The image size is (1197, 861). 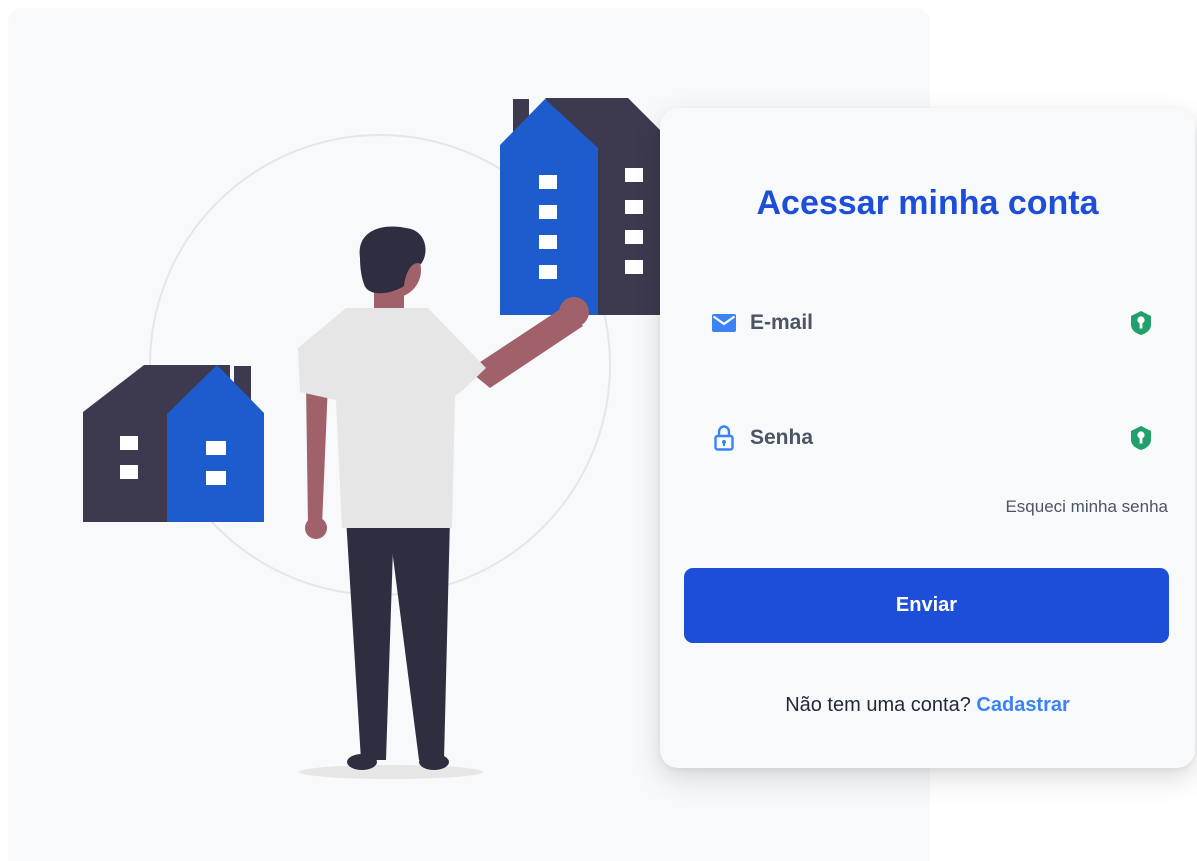 I want to click on signup-link: Cadastrar, so click(x=1022, y=705).